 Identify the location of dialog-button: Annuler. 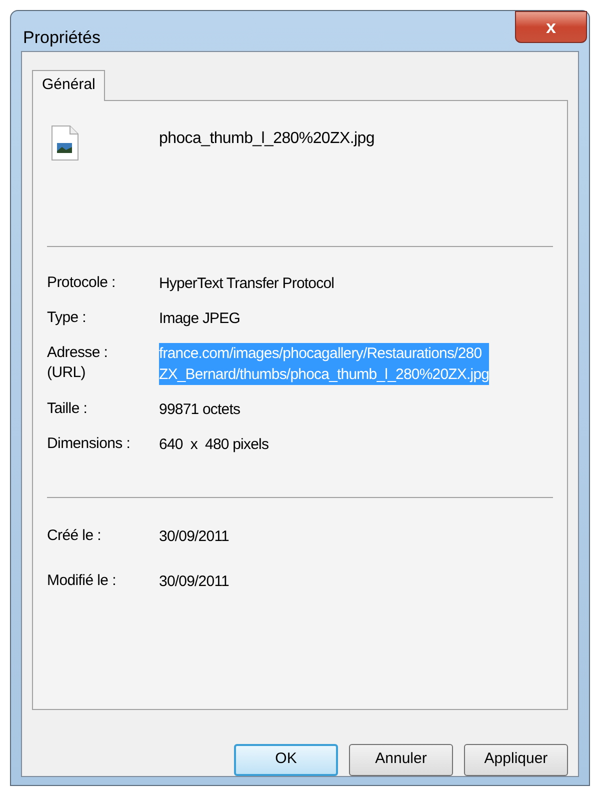
(401, 760).